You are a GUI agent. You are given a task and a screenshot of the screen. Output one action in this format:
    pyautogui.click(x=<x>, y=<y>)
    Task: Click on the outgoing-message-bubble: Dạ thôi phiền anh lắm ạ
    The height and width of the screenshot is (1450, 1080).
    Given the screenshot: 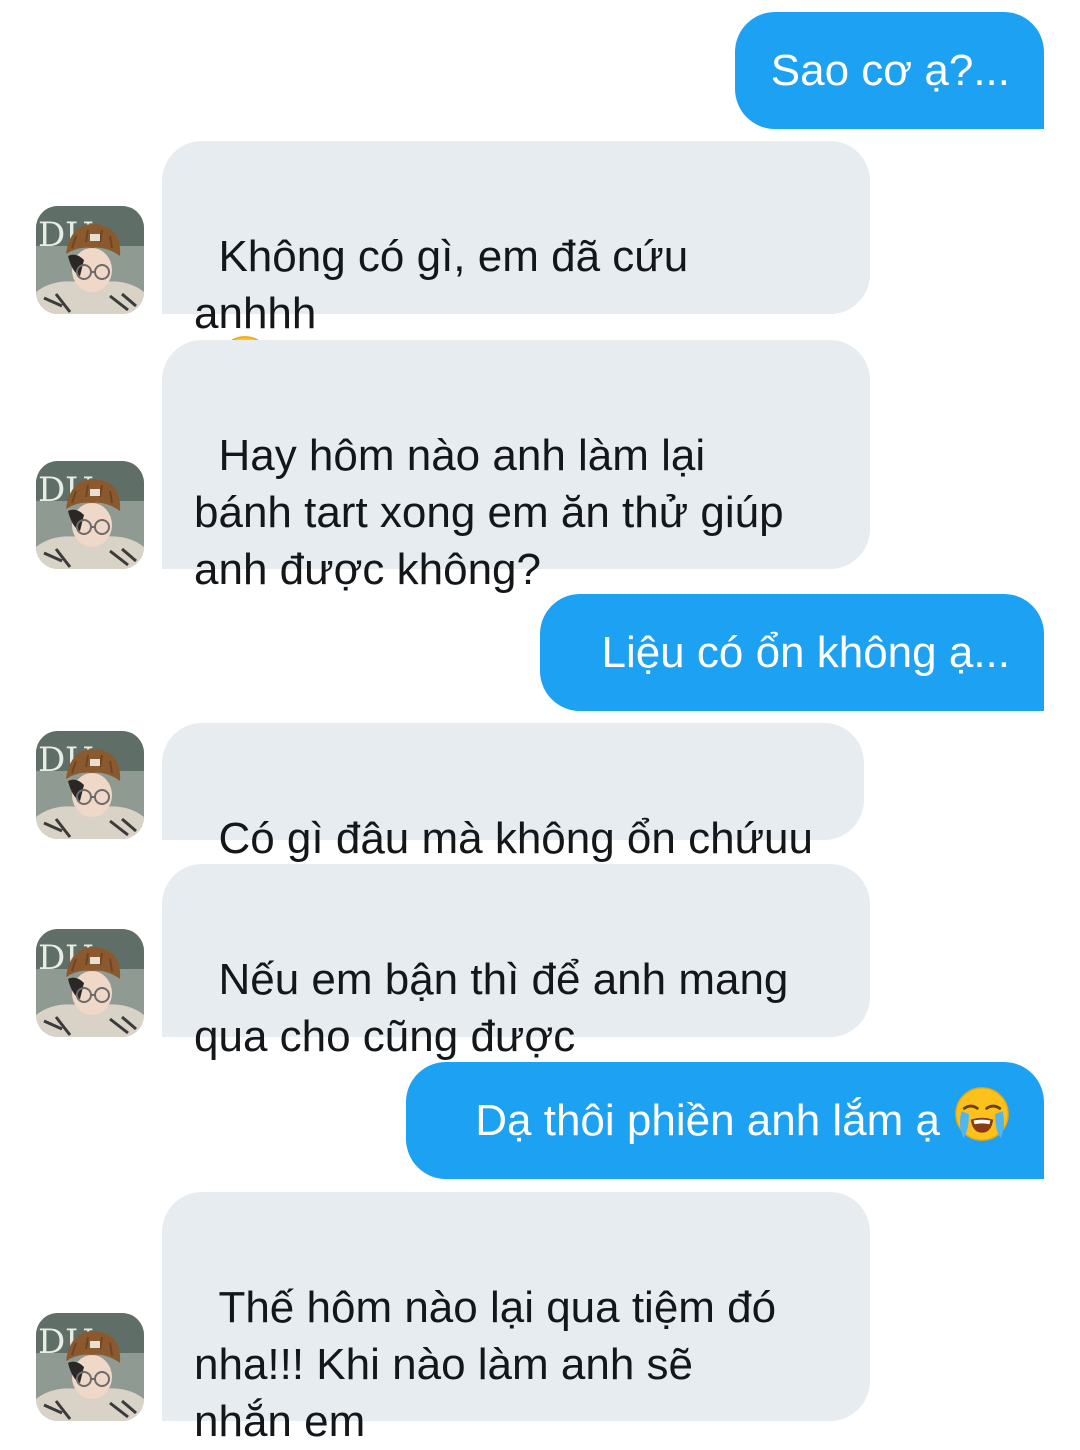 What is the action you would take?
    pyautogui.click(x=725, y=1120)
    